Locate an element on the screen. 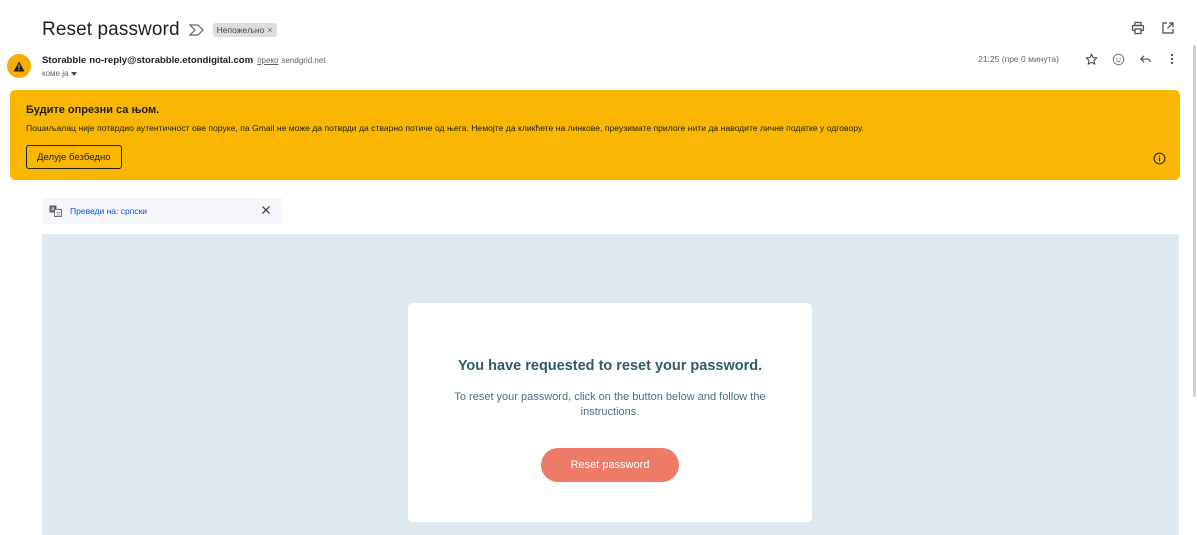  translate-icon: A文 is located at coordinates (55, 211).